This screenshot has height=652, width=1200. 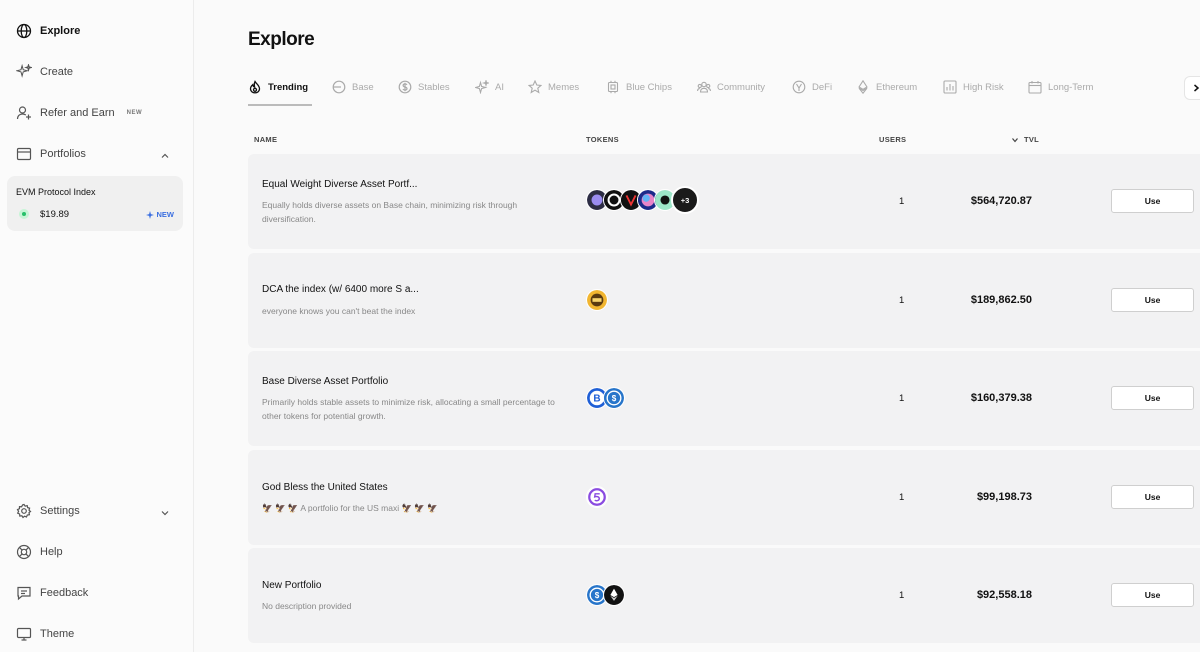 What do you see at coordinates (96, 634) in the screenshot?
I see `nav-theme: Theme` at bounding box center [96, 634].